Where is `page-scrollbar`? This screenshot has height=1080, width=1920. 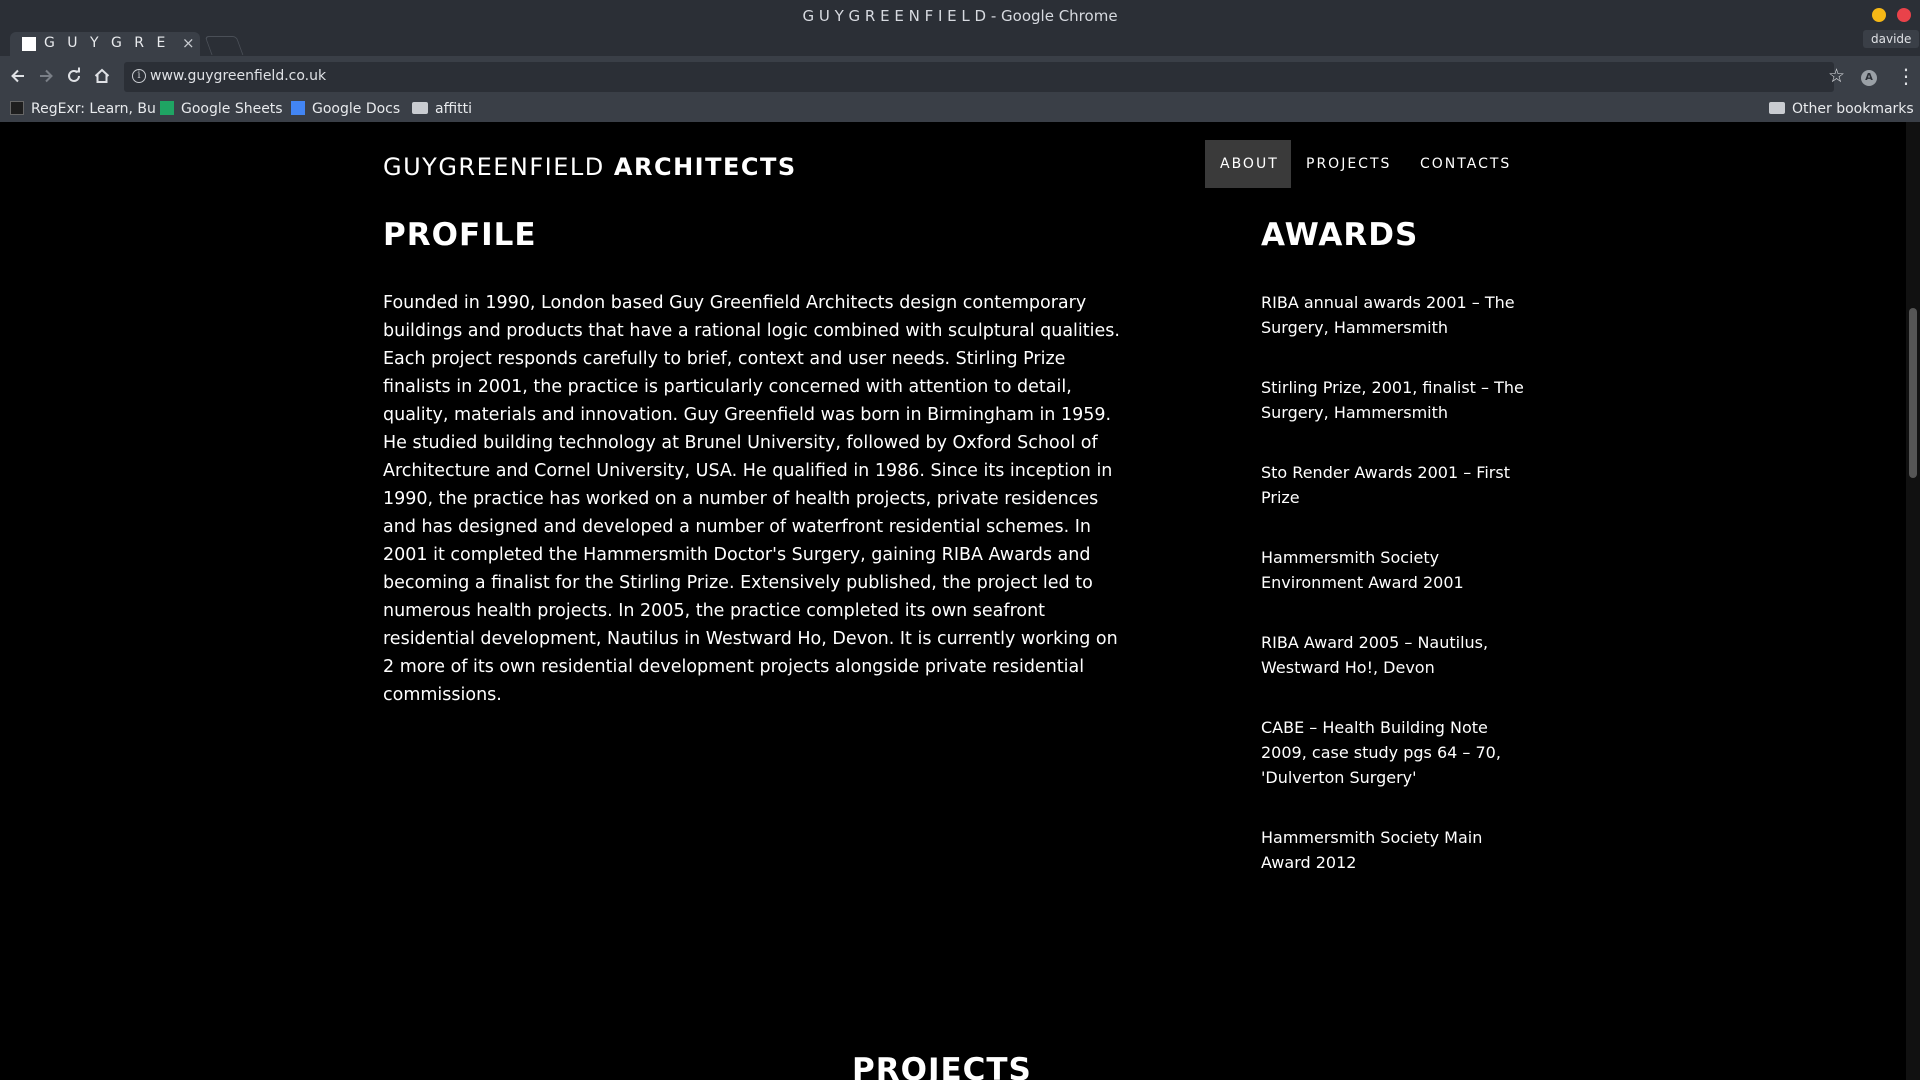 page-scrollbar is located at coordinates (1913, 601).